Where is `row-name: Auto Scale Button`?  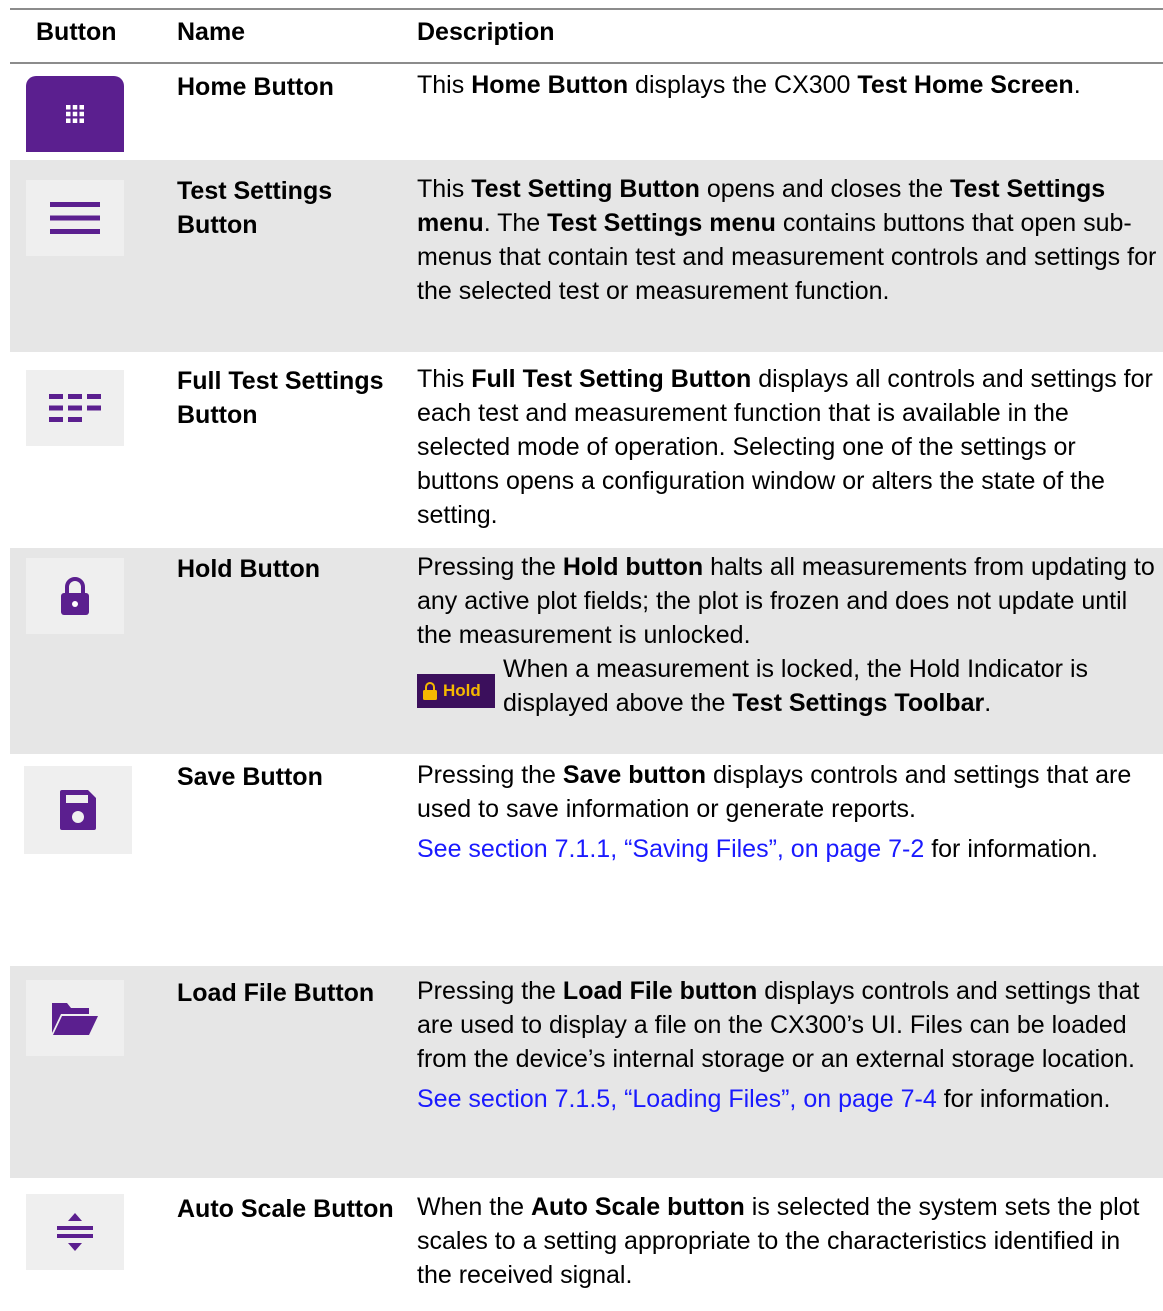 row-name: Auto Scale Button is located at coordinates (285, 1209).